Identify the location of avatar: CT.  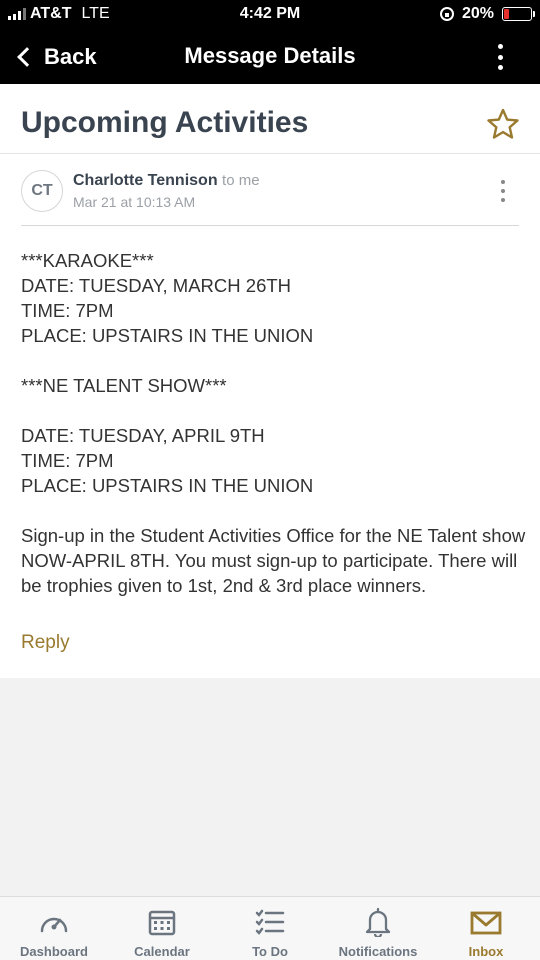
(42, 191).